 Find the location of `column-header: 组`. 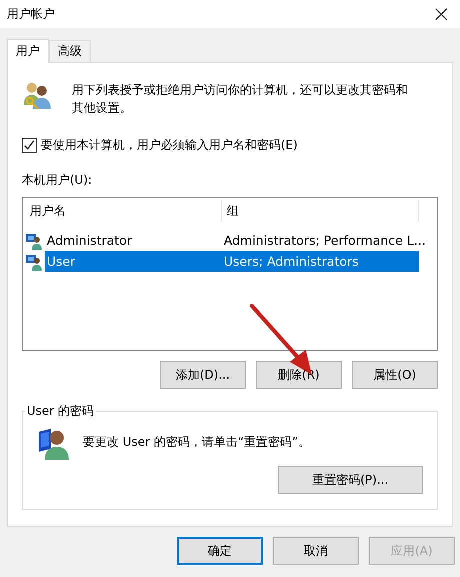

column-header: 组 is located at coordinates (320, 211).